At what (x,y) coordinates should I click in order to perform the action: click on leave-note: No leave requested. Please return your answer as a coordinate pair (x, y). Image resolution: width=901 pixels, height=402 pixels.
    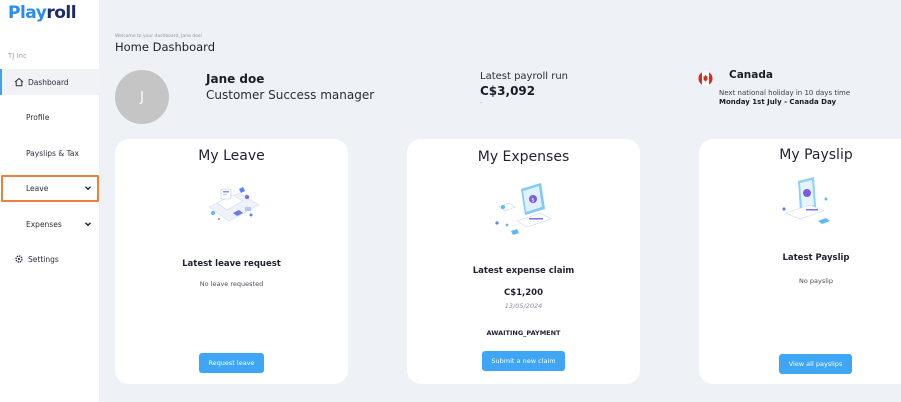
    Looking at the image, I should click on (231, 284).